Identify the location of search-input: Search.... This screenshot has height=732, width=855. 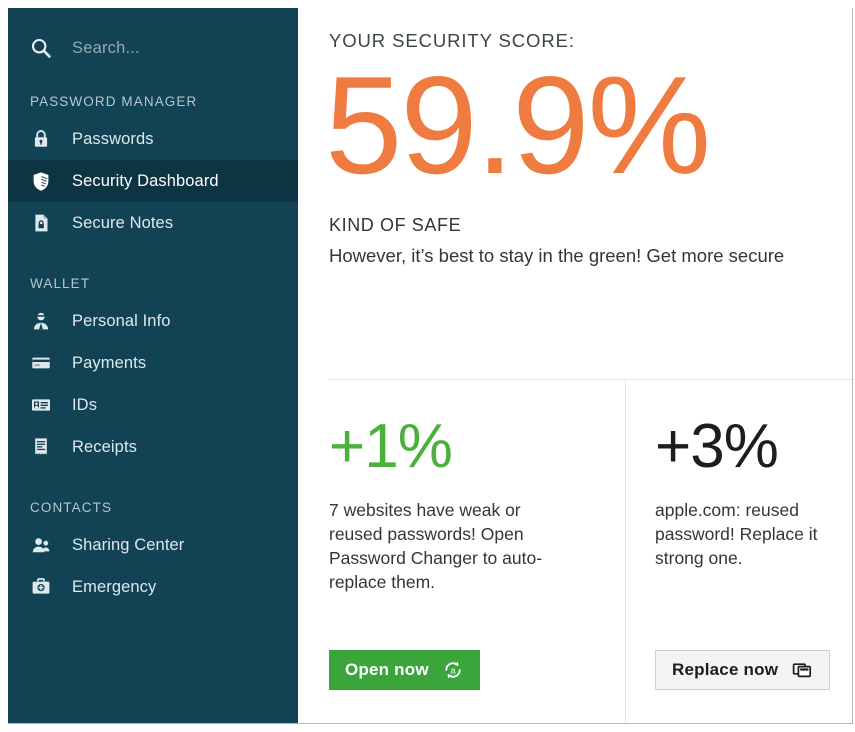
(153, 48).